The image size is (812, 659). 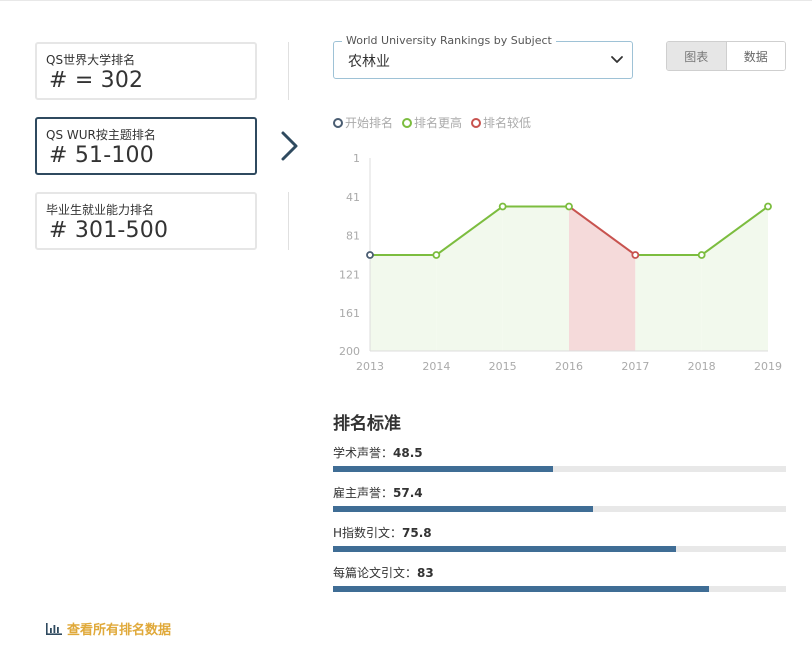 I want to click on data-view-button: 数据, so click(x=755, y=56).